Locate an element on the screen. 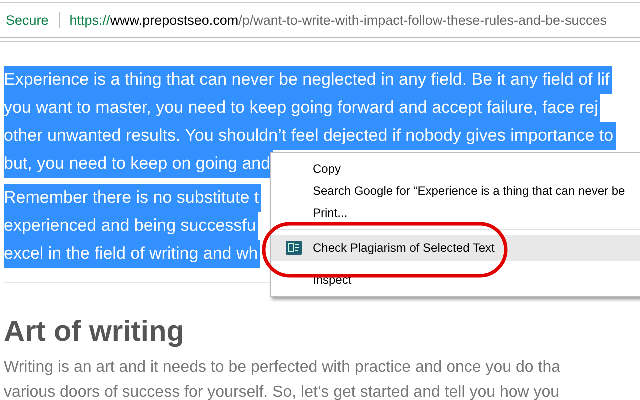 This screenshot has width=640, height=400. document-check-icon is located at coordinates (294, 248).